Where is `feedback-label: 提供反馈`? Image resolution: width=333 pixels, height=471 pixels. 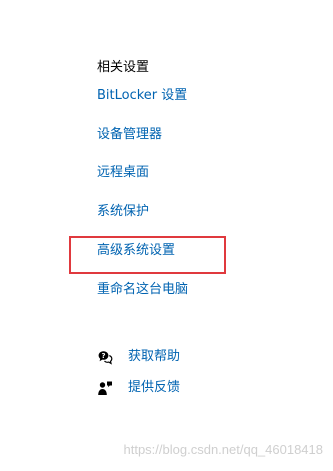
feedback-label: 提供反馈 is located at coordinates (154, 387).